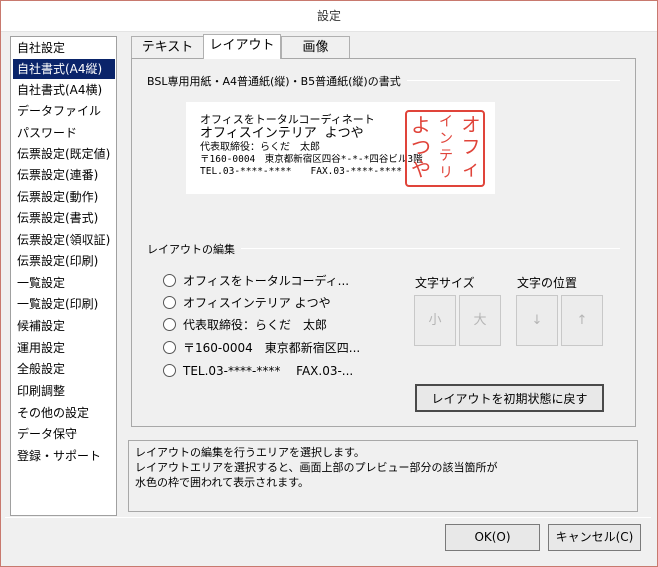  I want to click on footer-divider, so click(328, 517).